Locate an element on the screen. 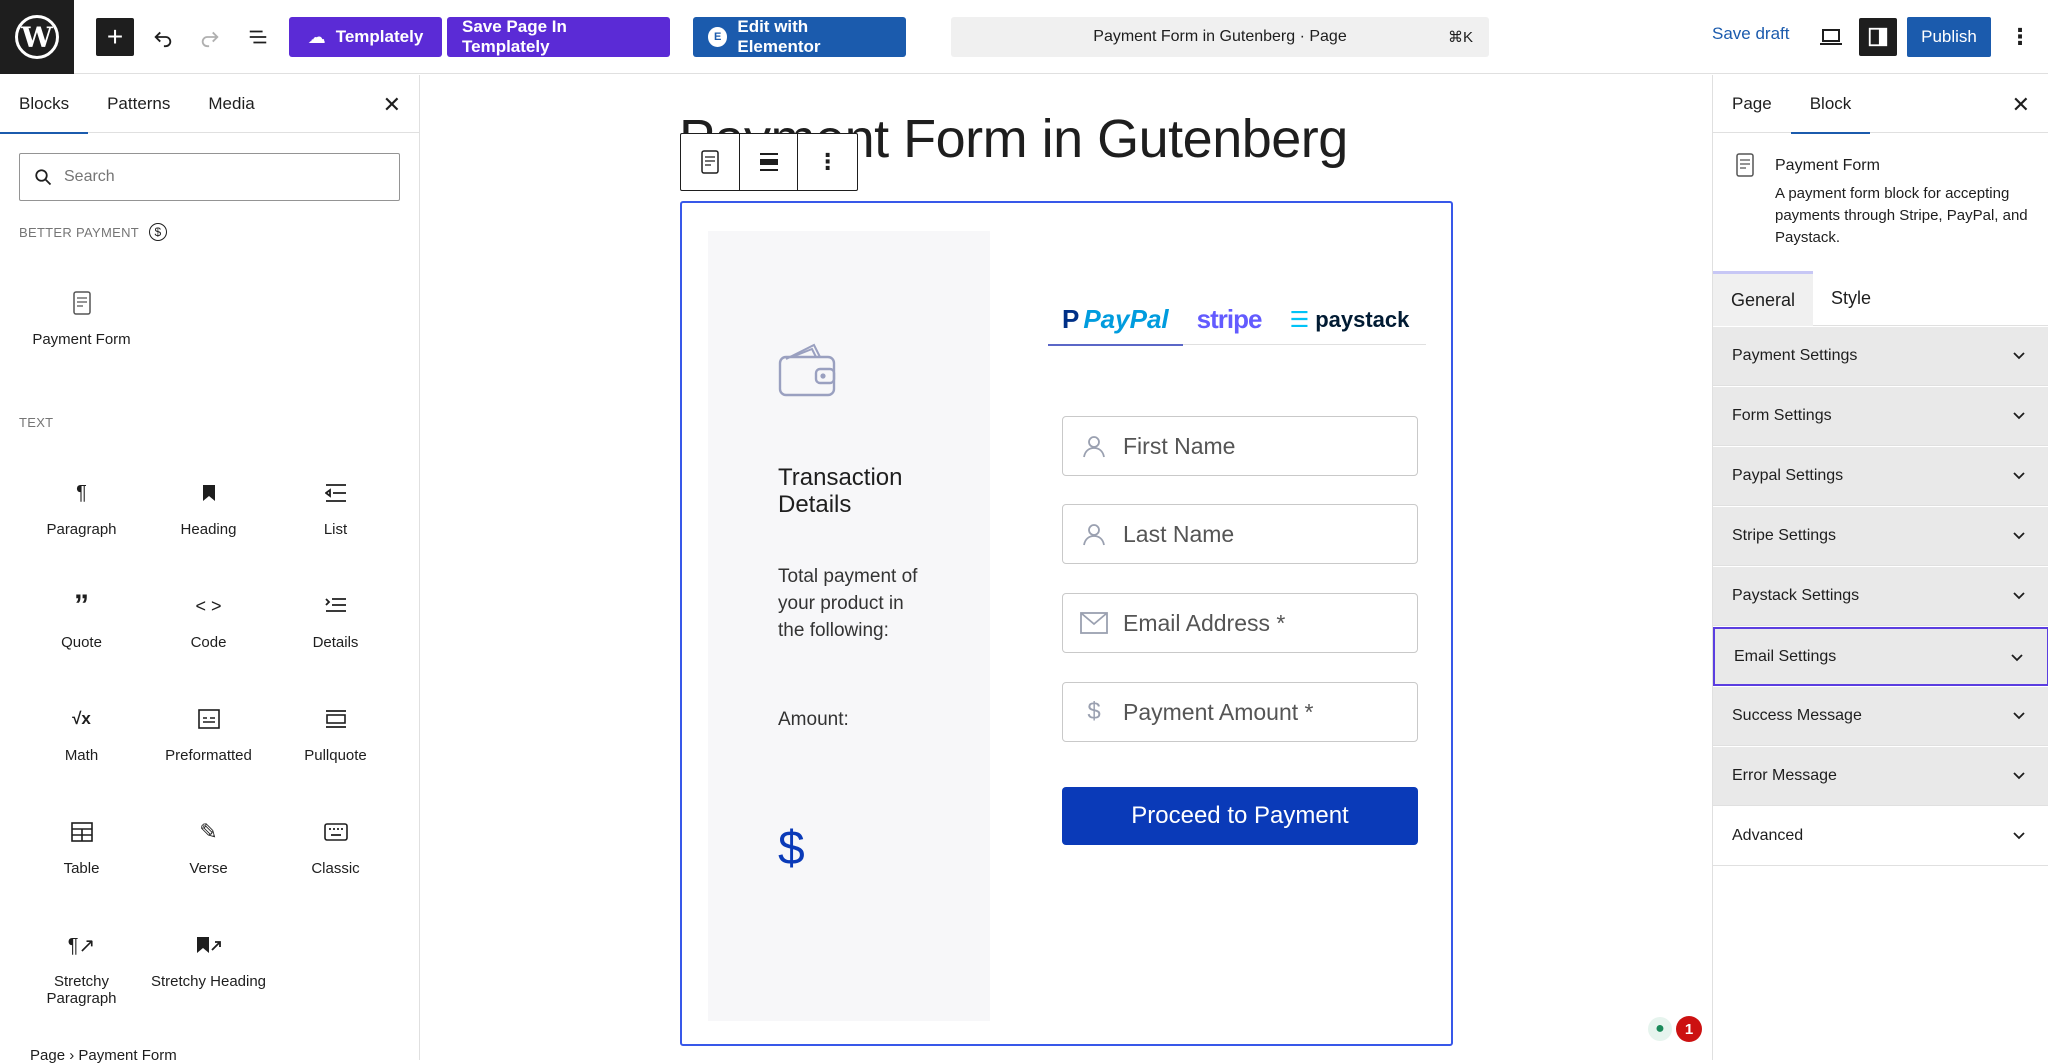 The width and height of the screenshot is (2048, 1064). block-verse: ✎ Verse is located at coordinates (208, 844).